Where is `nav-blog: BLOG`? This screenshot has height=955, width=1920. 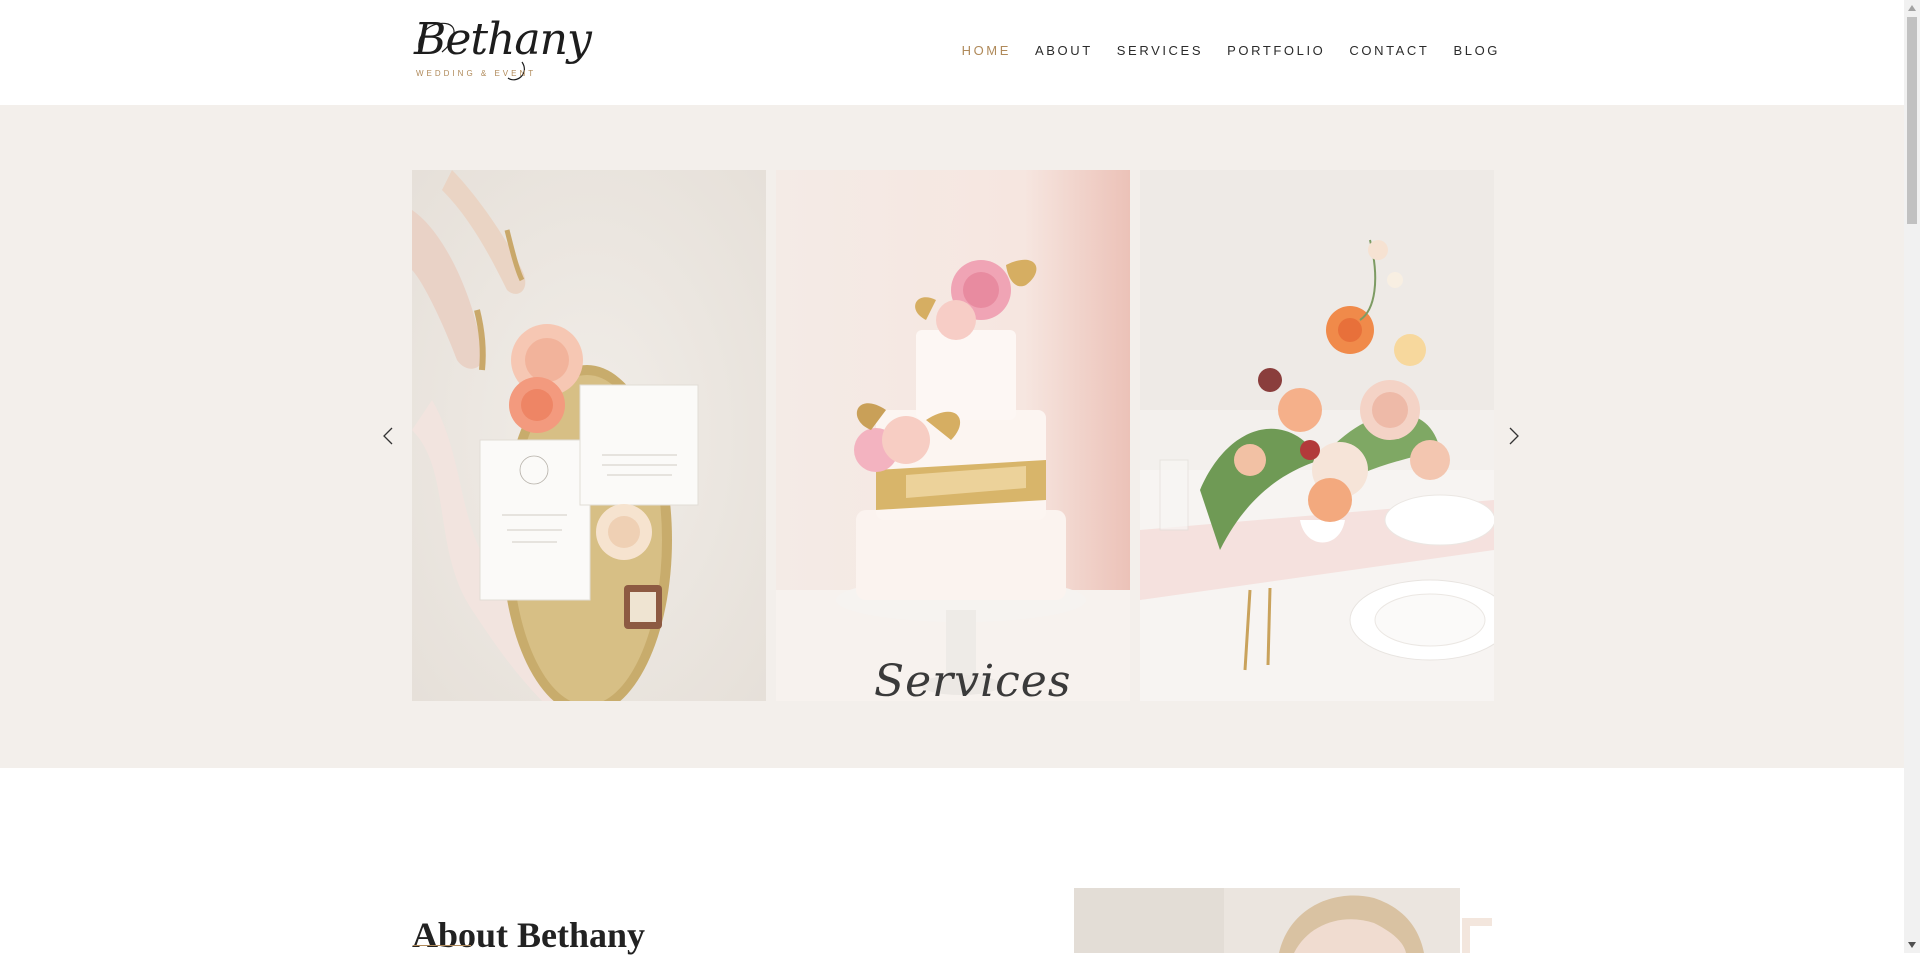 nav-blog: BLOG is located at coordinates (1476, 51).